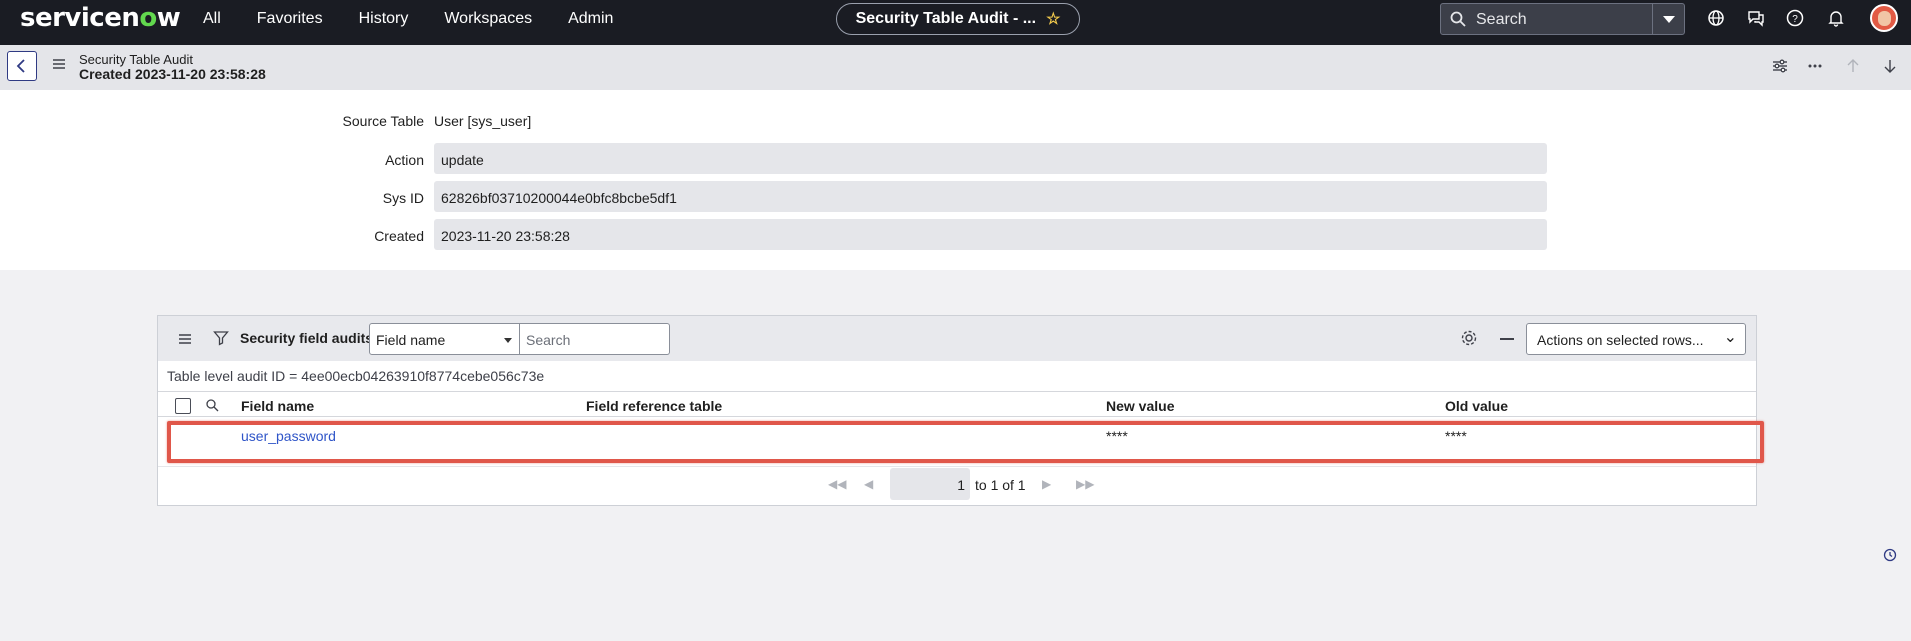 This screenshot has width=1911, height=641. I want to click on search-dropdown-button, so click(1668, 19).